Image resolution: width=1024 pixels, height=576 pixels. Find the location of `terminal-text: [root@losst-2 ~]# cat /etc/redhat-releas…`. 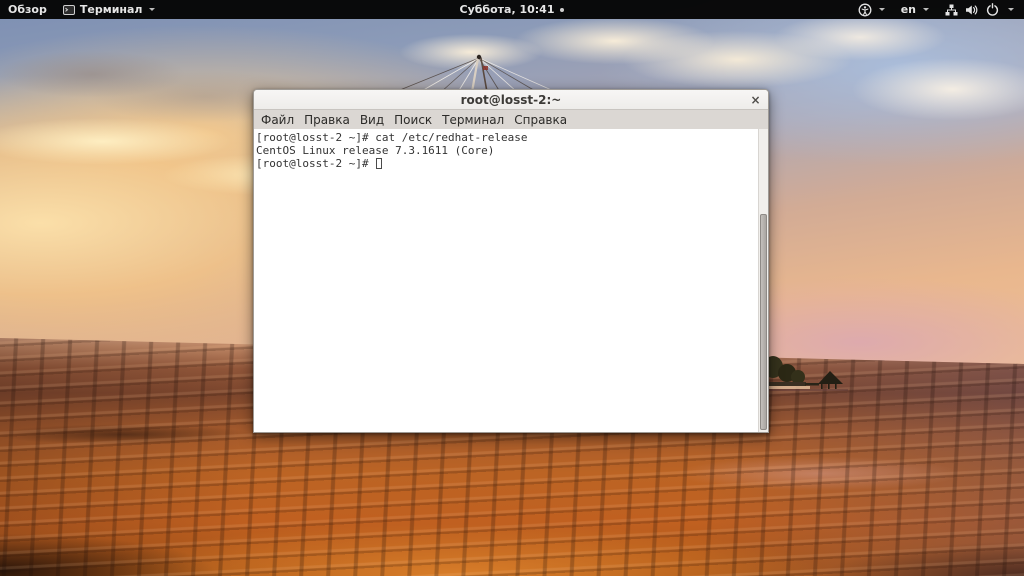

terminal-text: [root@losst-2 ~]# cat /etc/redhat-releas… is located at coordinates (511, 149).